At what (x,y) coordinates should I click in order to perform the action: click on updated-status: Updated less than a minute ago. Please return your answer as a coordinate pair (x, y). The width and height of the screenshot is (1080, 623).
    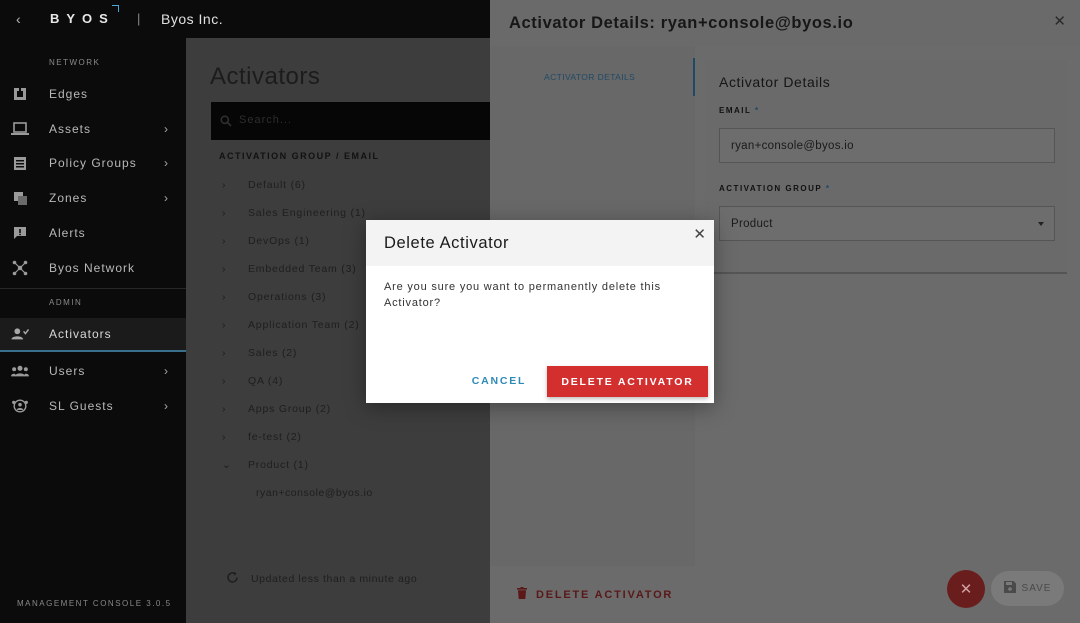
    Looking at the image, I should click on (321, 579).